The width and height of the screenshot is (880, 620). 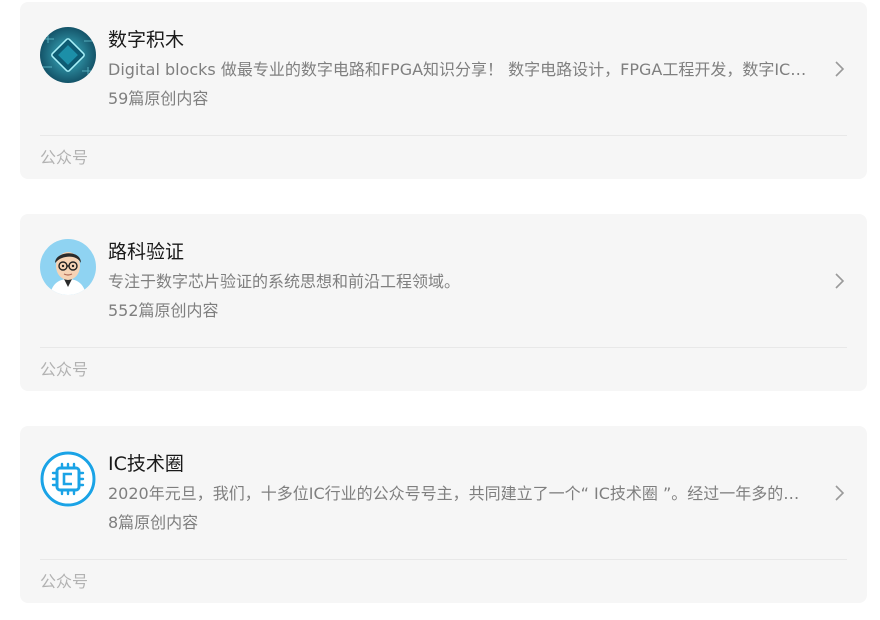 I want to click on original-article-count: 8篇原创内容, so click(x=153, y=522).